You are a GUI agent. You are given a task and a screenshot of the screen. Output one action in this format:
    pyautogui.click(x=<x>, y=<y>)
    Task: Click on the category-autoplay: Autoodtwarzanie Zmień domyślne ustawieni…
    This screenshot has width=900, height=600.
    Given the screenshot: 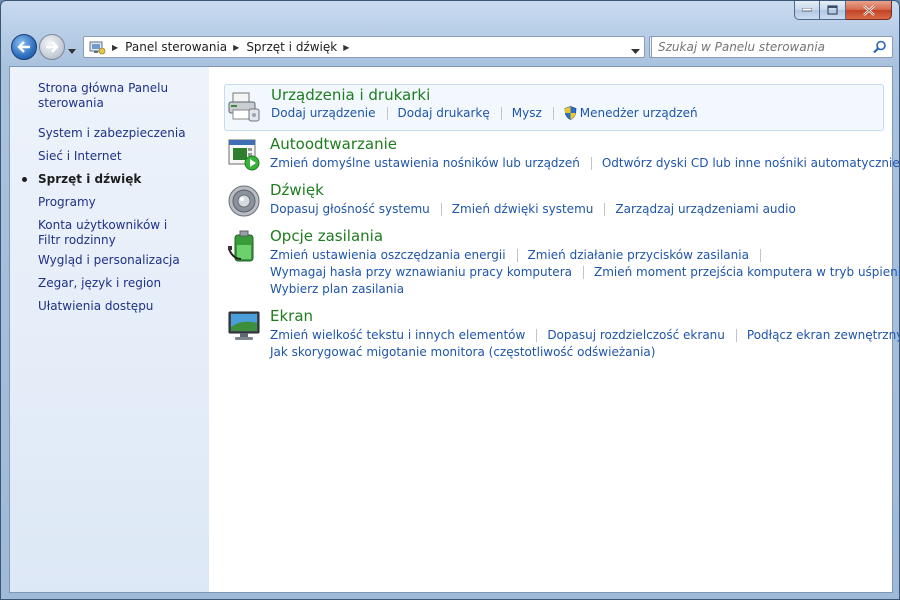 What is the action you would take?
    pyautogui.click(x=561, y=155)
    